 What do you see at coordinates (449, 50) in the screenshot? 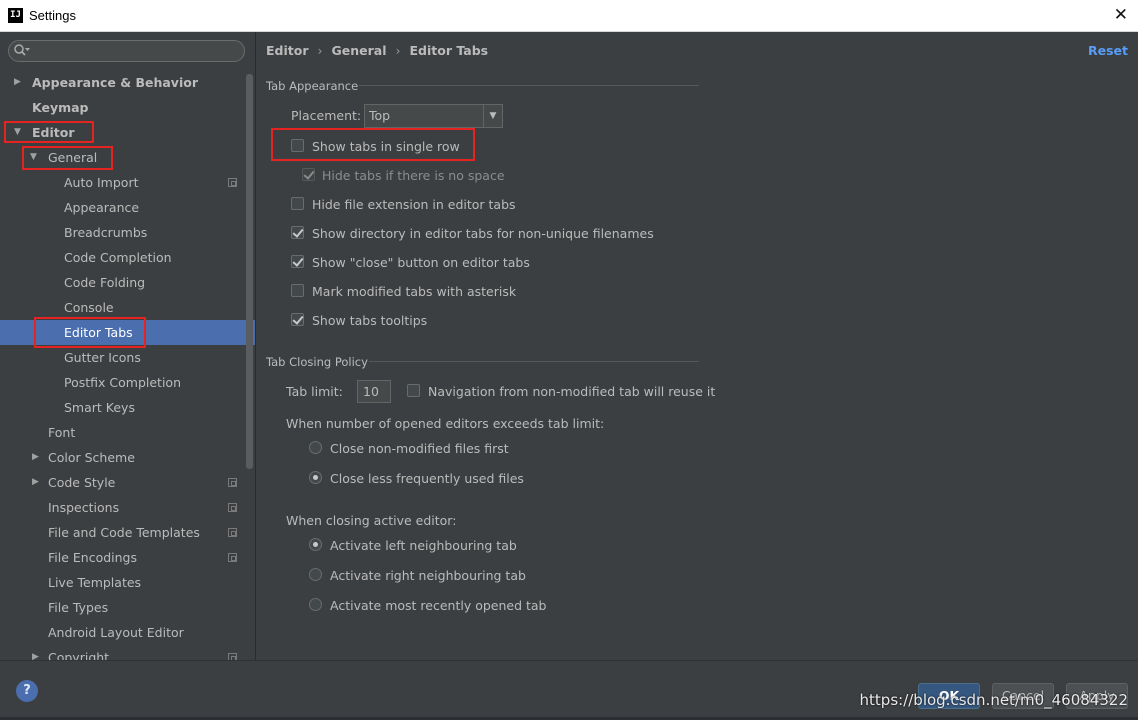
I see `breadcrumb-item: Editor Tabs` at bounding box center [449, 50].